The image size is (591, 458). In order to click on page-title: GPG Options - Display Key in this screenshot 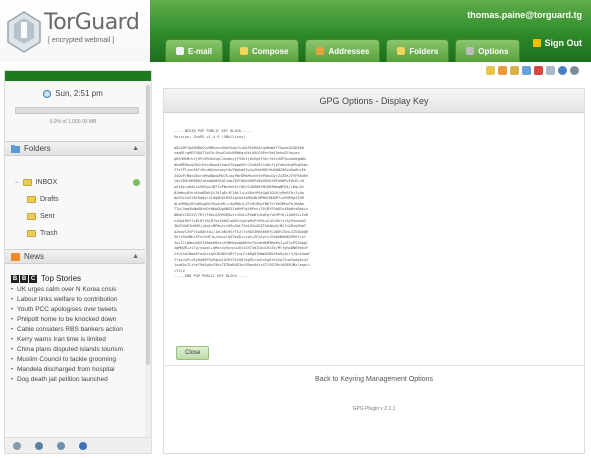, I will do `click(374, 101)`.